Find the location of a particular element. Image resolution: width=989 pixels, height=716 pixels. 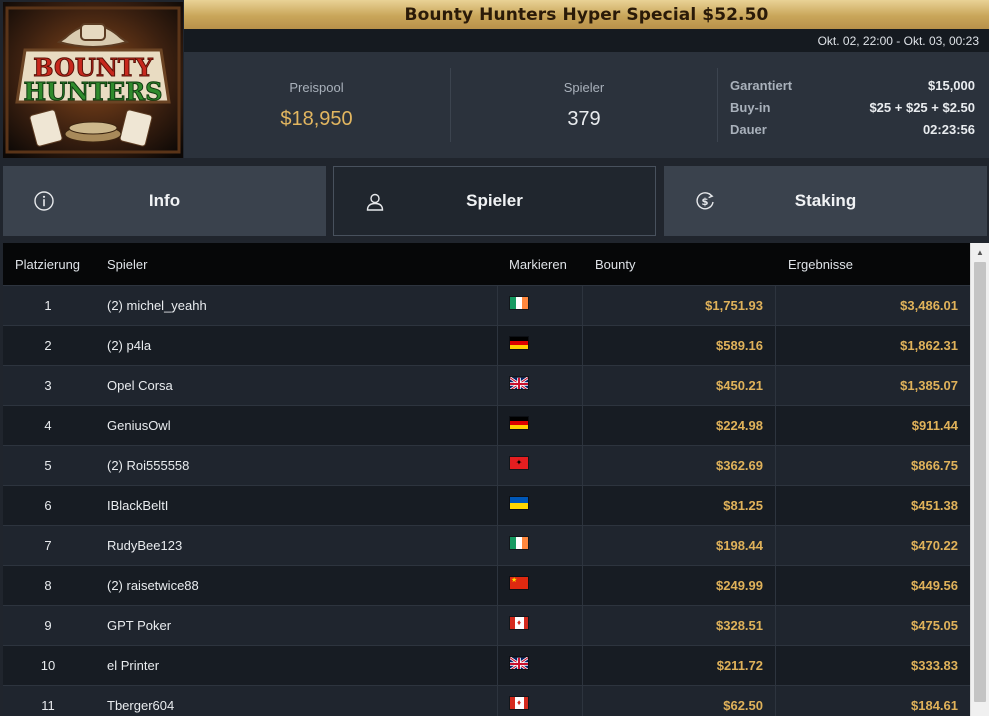

table-row: 11 Tberger604 ♦ $62.50 $184.61 is located at coordinates (486, 700).